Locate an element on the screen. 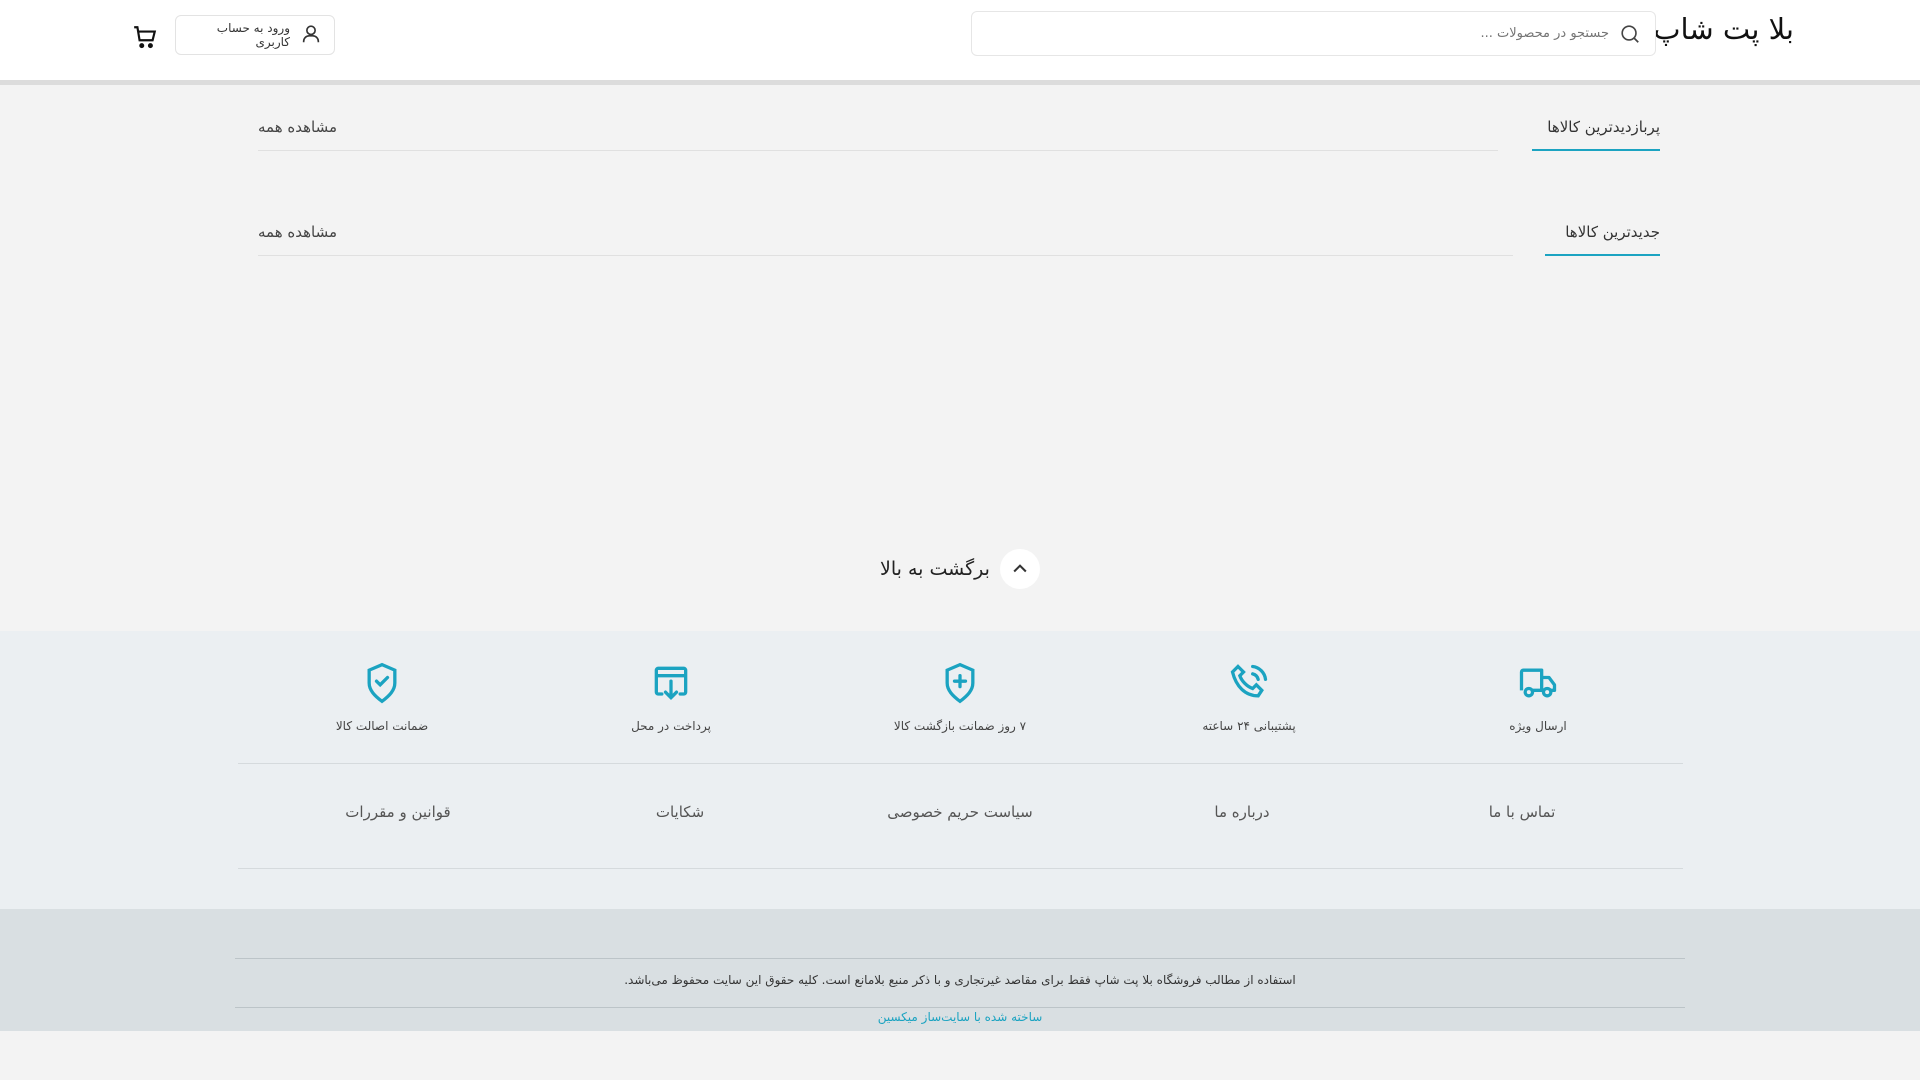 The width and height of the screenshot is (1920, 1080). cart-icon is located at coordinates (145, 39).